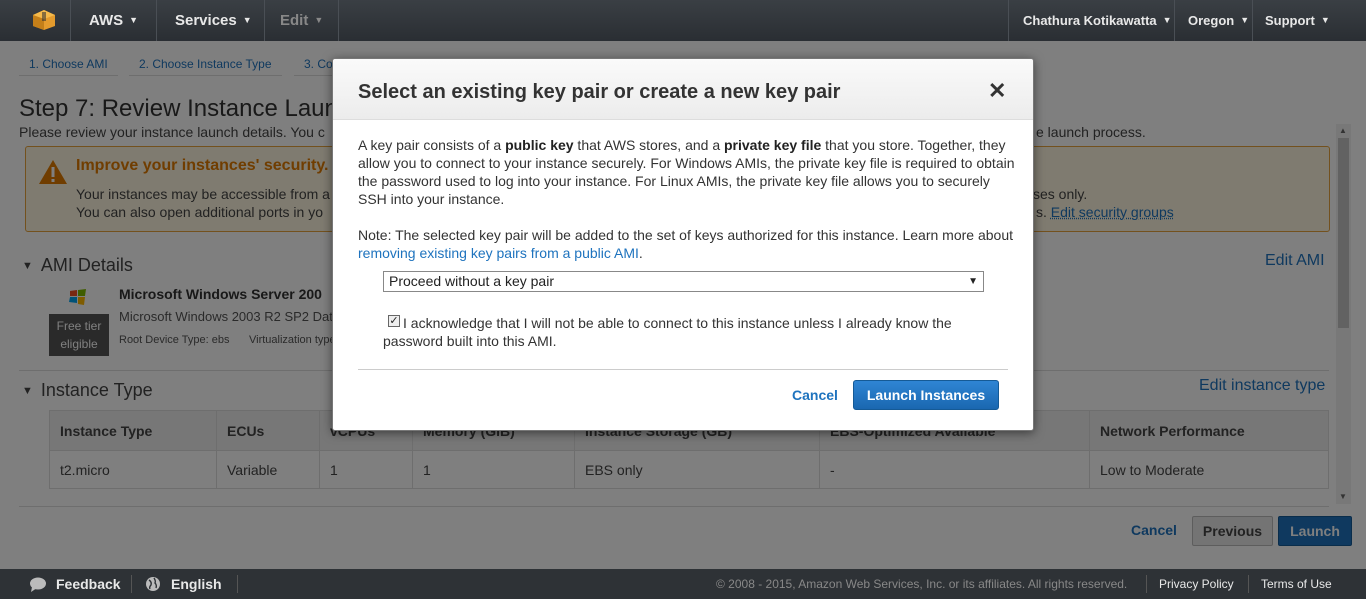 This screenshot has width=1366, height=599. What do you see at coordinates (44, 20) in the screenshot?
I see `aws-cube-logo-icon` at bounding box center [44, 20].